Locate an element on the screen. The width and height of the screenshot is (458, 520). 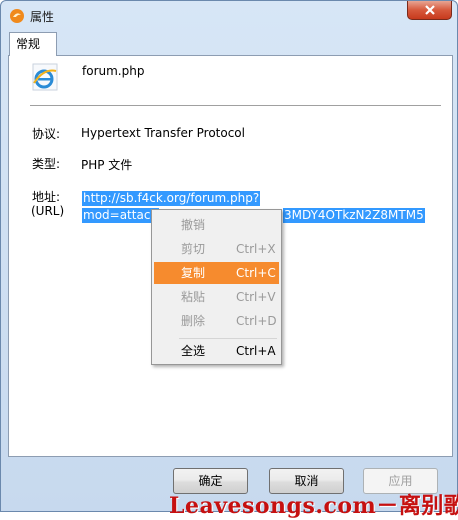
type-label: 类型: is located at coordinates (46, 164).